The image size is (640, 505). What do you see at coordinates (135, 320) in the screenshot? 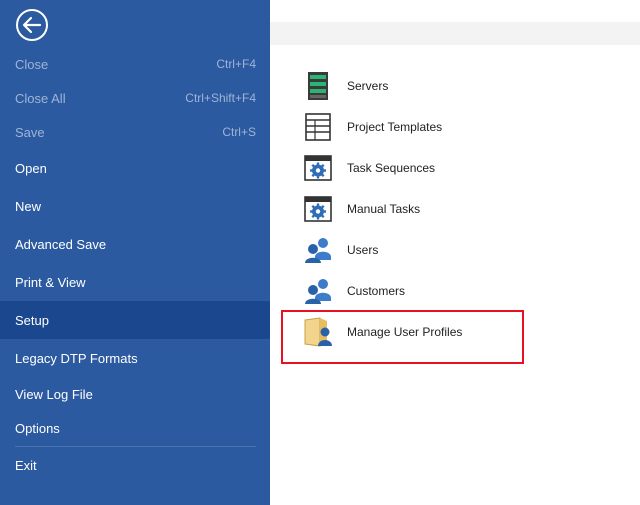
I see `menu-setup: Setup` at bounding box center [135, 320].